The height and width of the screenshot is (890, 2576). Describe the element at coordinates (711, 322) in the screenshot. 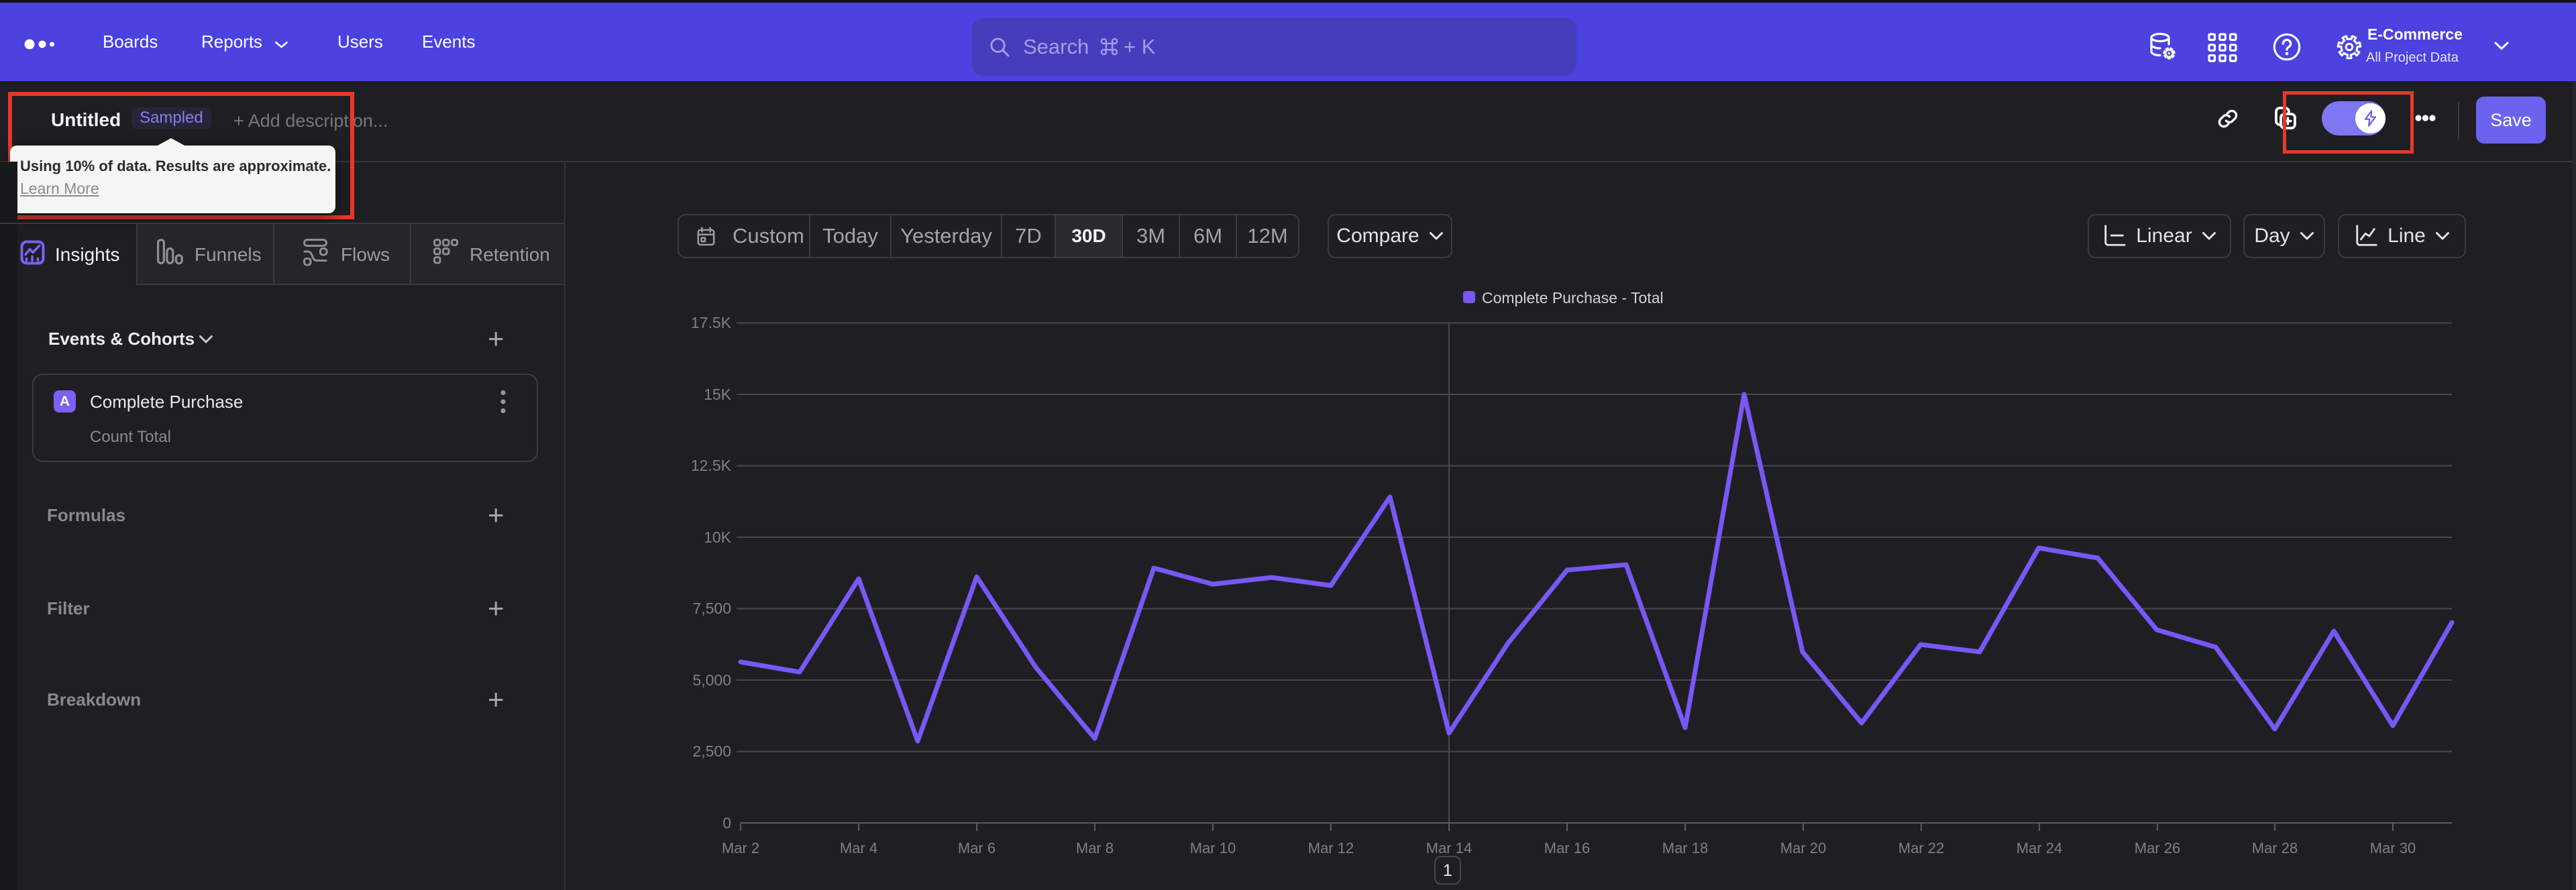

I see `svg-text: 17.5K` at that location.